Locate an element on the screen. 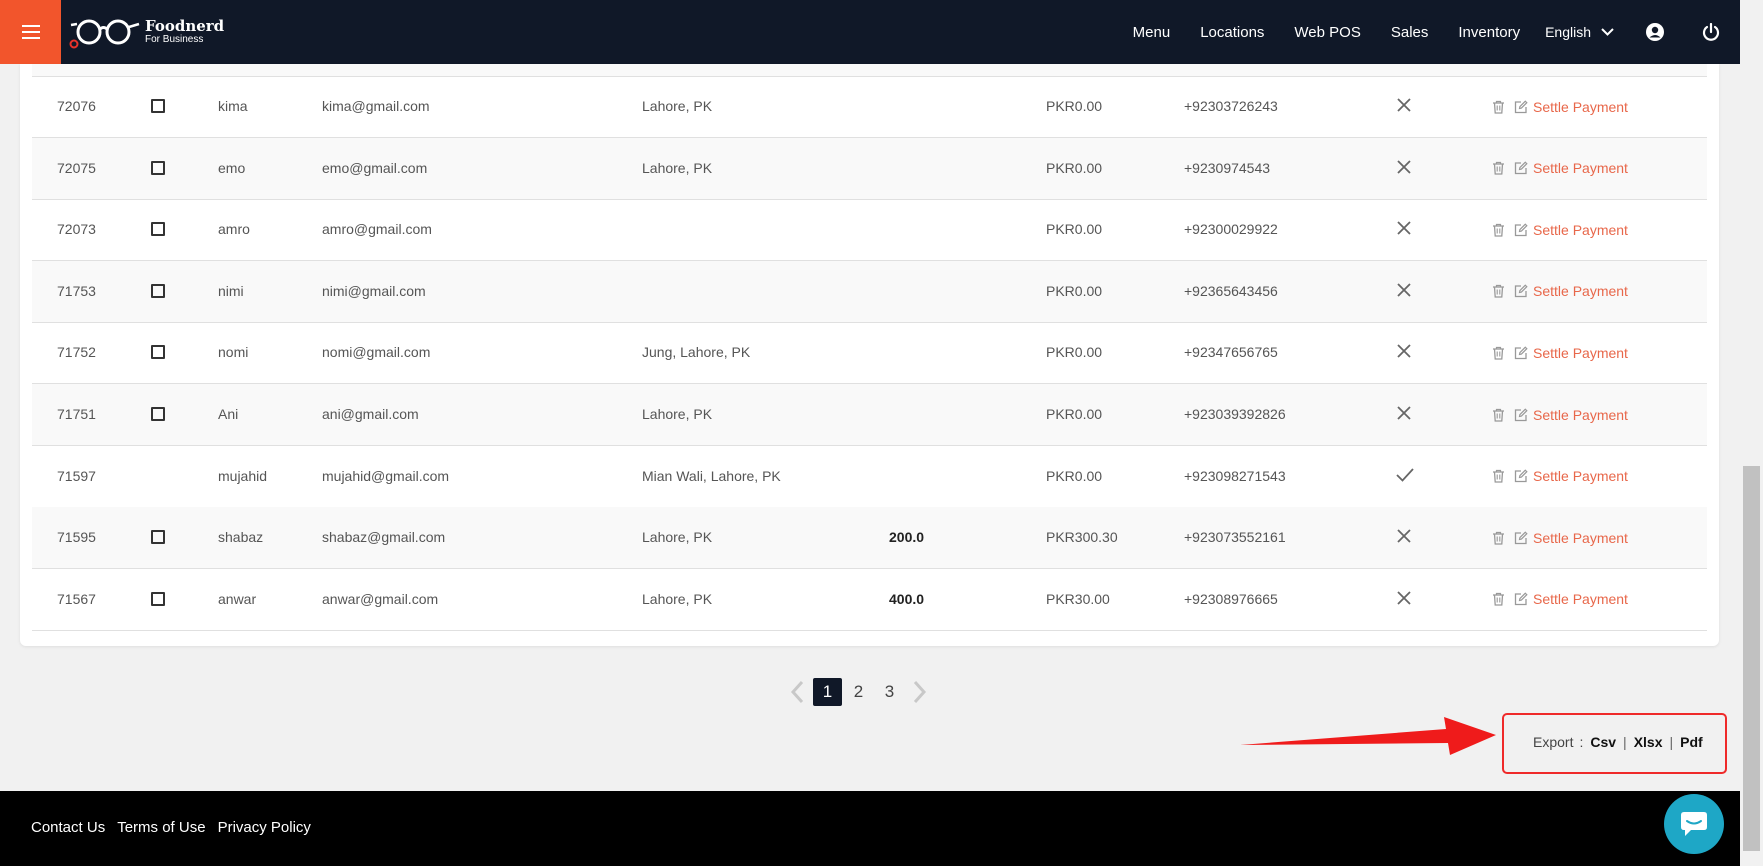  export-xlsx-link: Xlsx is located at coordinates (1648, 742).